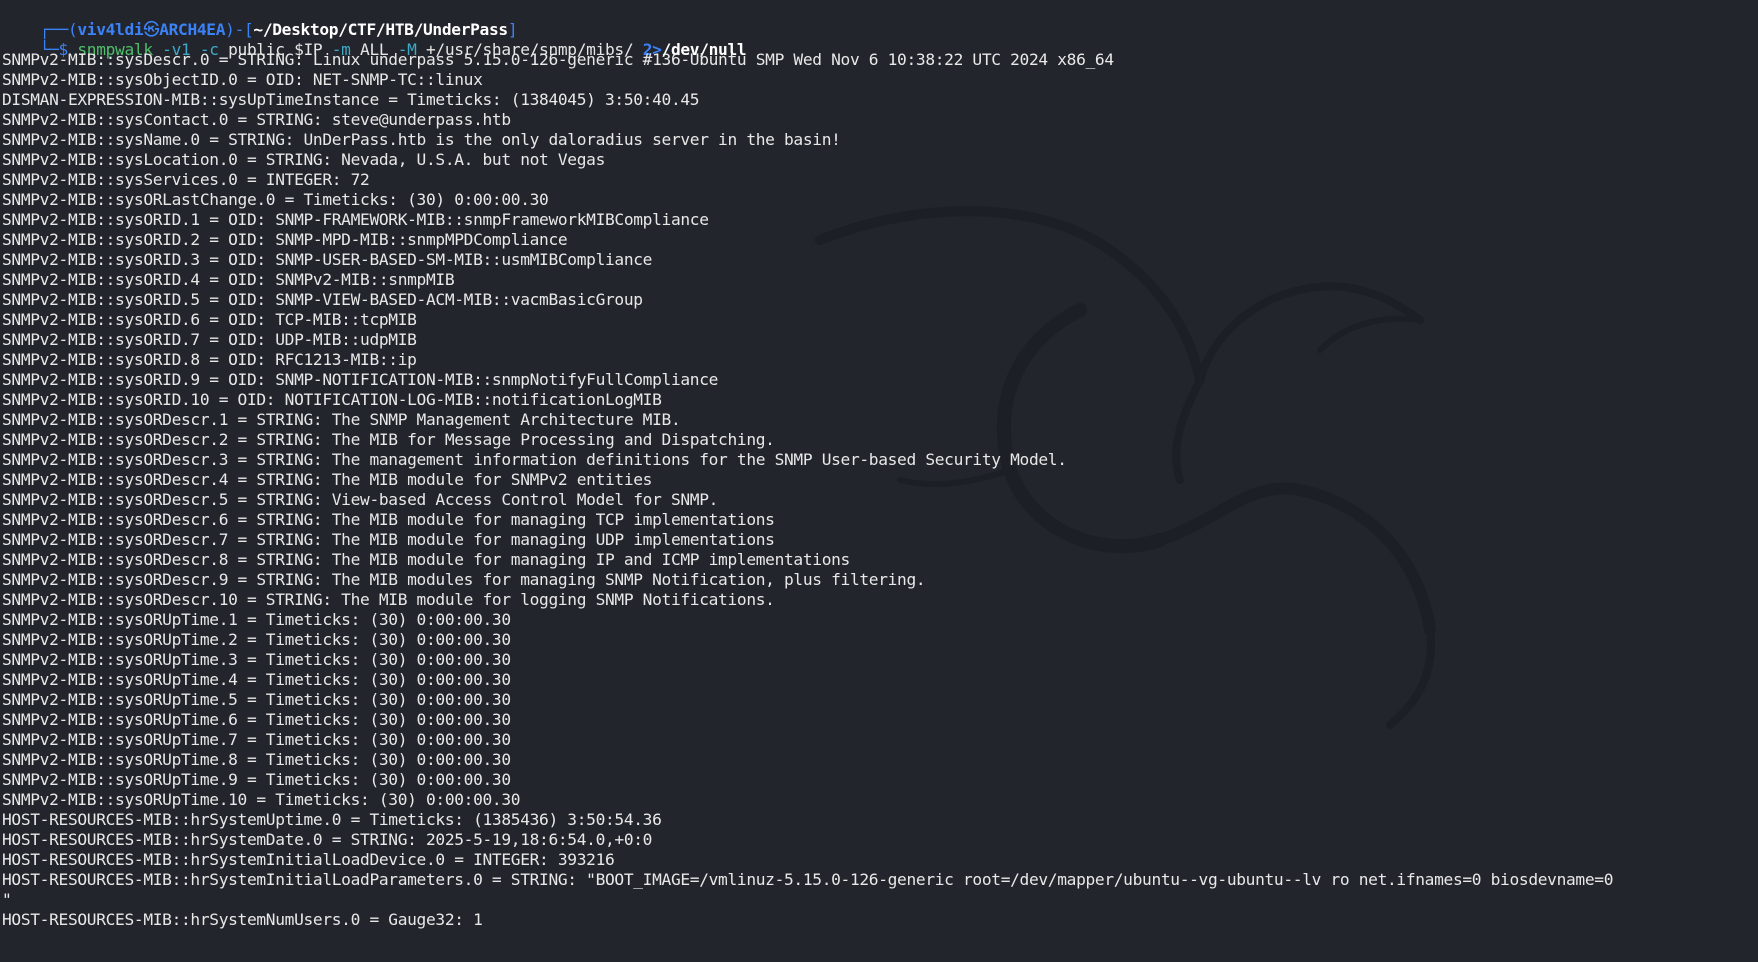 The width and height of the screenshot is (1758, 962). I want to click on output-line: ", so click(7, 899).